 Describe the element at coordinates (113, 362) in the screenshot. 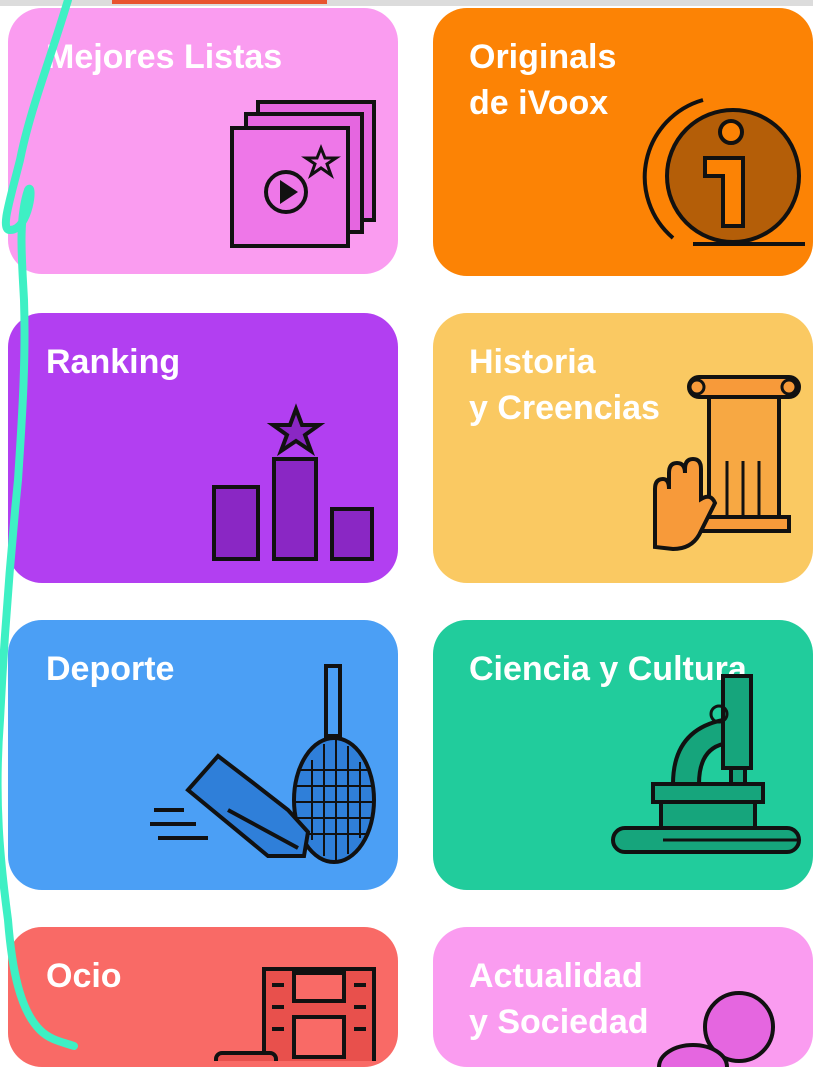

I see `category-label: Ranking` at that location.